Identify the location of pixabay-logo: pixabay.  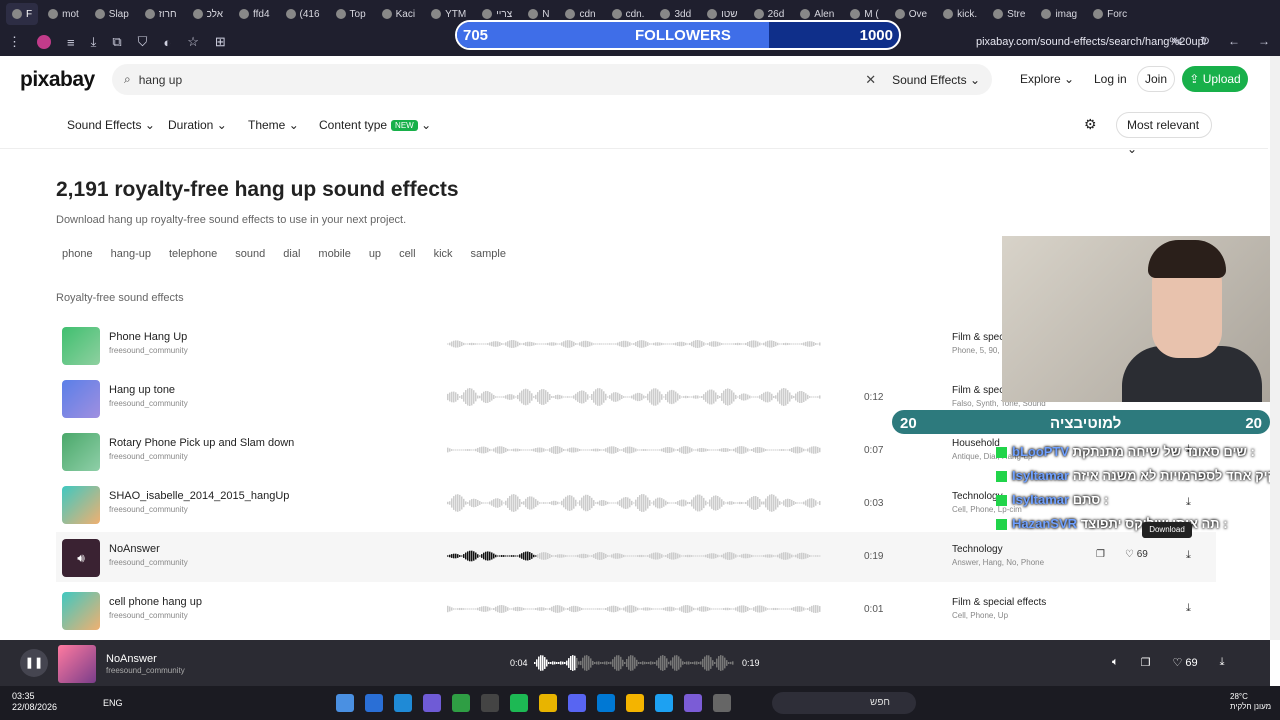
(57, 80).